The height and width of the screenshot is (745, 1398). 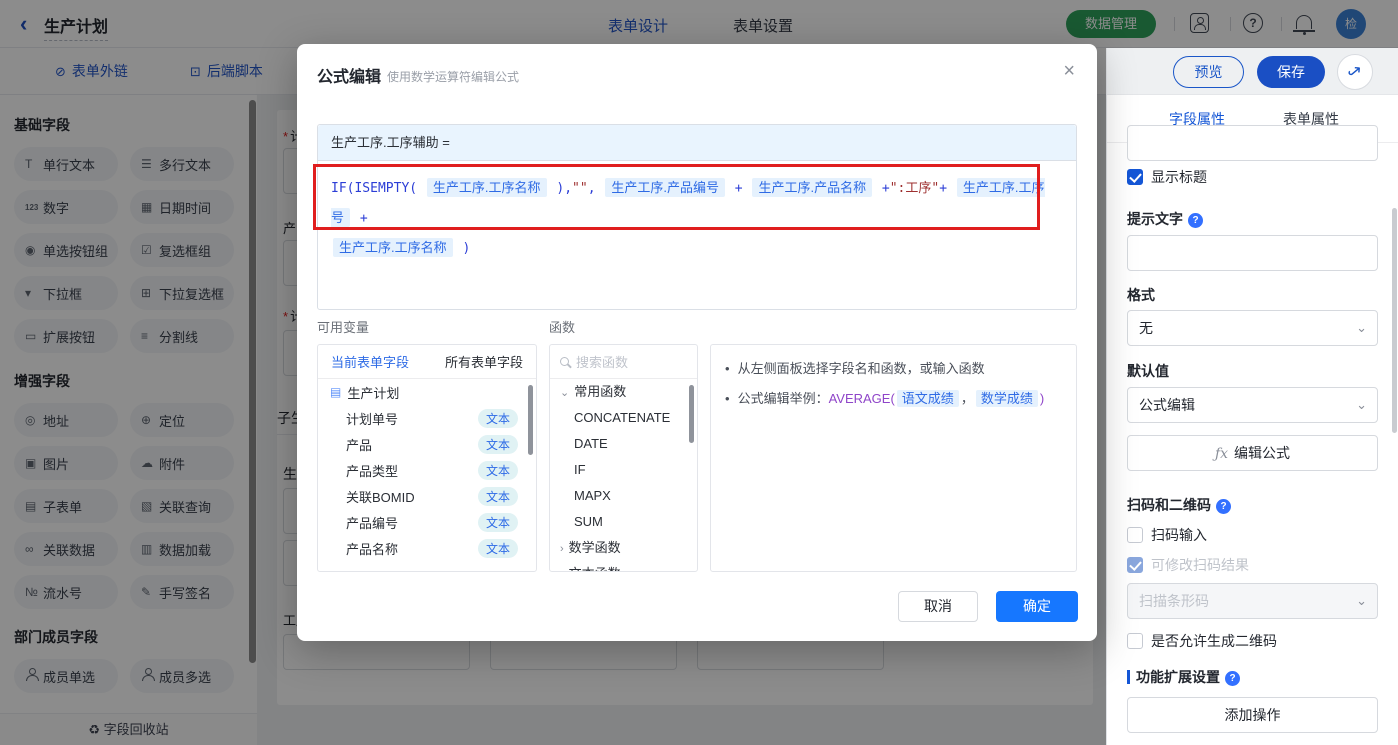 What do you see at coordinates (373, 393) in the screenshot?
I see `variables-root-name: 生产计划` at bounding box center [373, 393].